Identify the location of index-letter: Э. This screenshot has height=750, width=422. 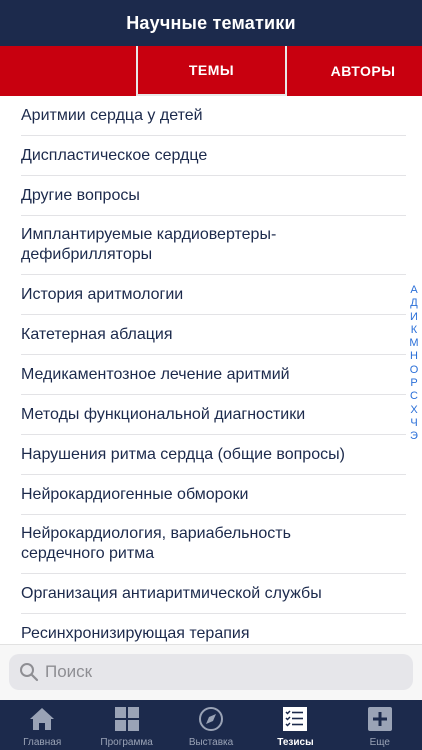
(414, 436).